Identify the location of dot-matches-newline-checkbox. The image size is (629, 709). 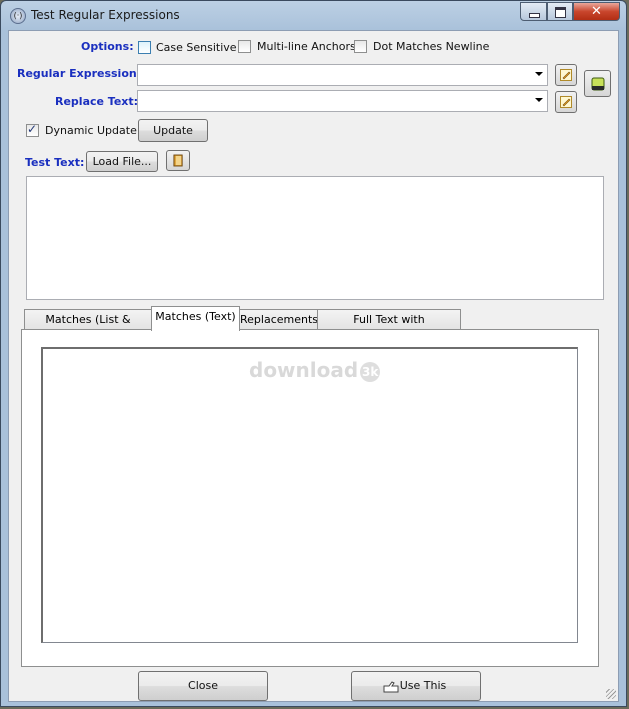
(360, 46).